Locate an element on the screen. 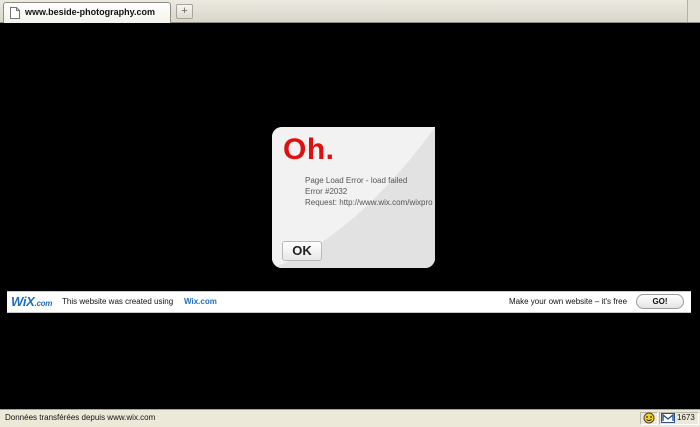 This screenshot has height=427, width=700. tab-title: www.beside-photography.com is located at coordinates (90, 12).